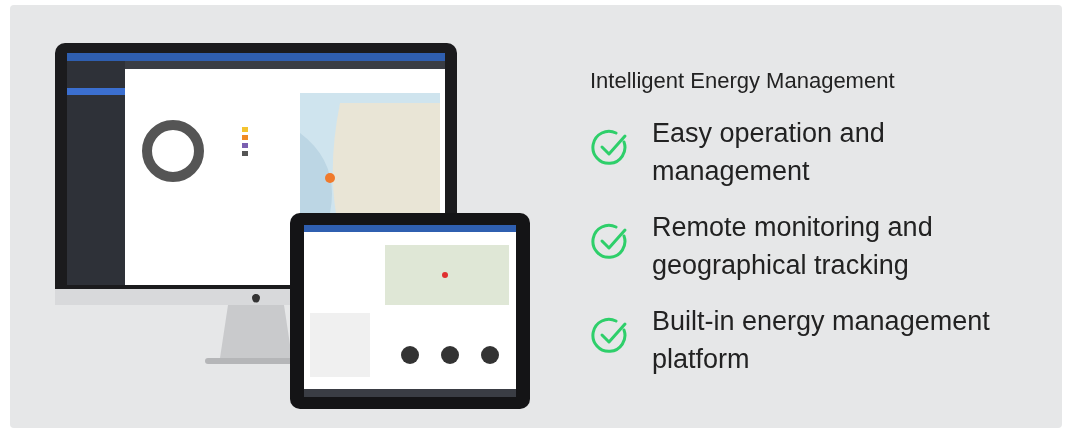  I want to click on heading: Intelligent Energy Management, so click(743, 81).